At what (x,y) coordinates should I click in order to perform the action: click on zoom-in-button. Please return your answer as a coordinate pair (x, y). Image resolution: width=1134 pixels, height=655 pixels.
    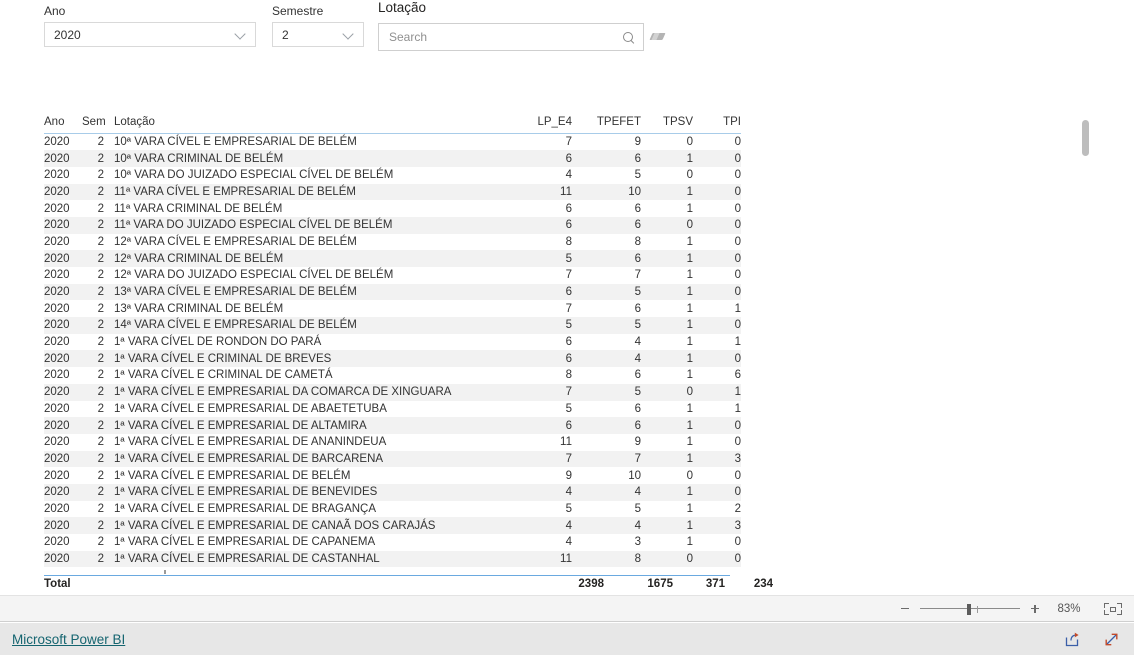
    Looking at the image, I should click on (1035, 609).